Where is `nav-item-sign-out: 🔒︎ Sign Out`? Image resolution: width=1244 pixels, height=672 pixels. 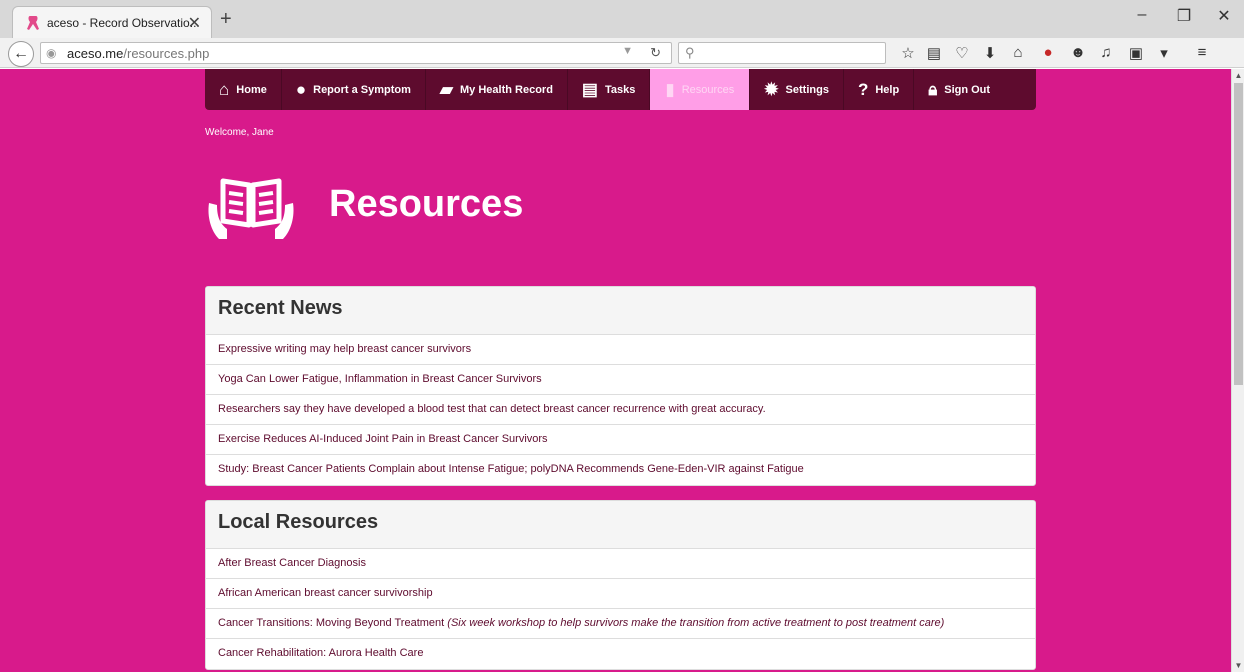 nav-item-sign-out: 🔒︎ Sign Out is located at coordinates (959, 89).